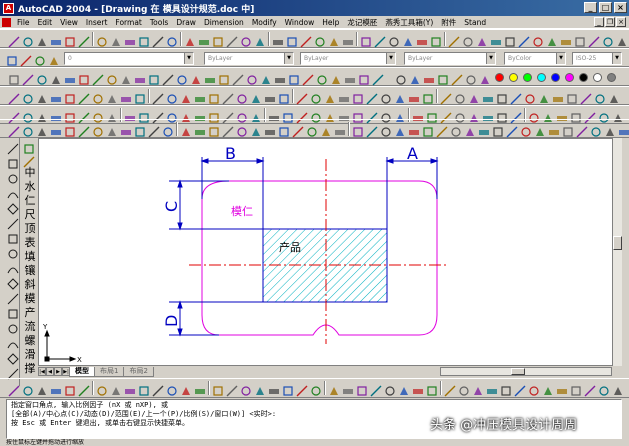 This screenshot has height=446, width=629. What do you see at coordinates (450, 58) in the screenshot?
I see `lineweight-combo: ByLayer ▼` at bounding box center [450, 58].